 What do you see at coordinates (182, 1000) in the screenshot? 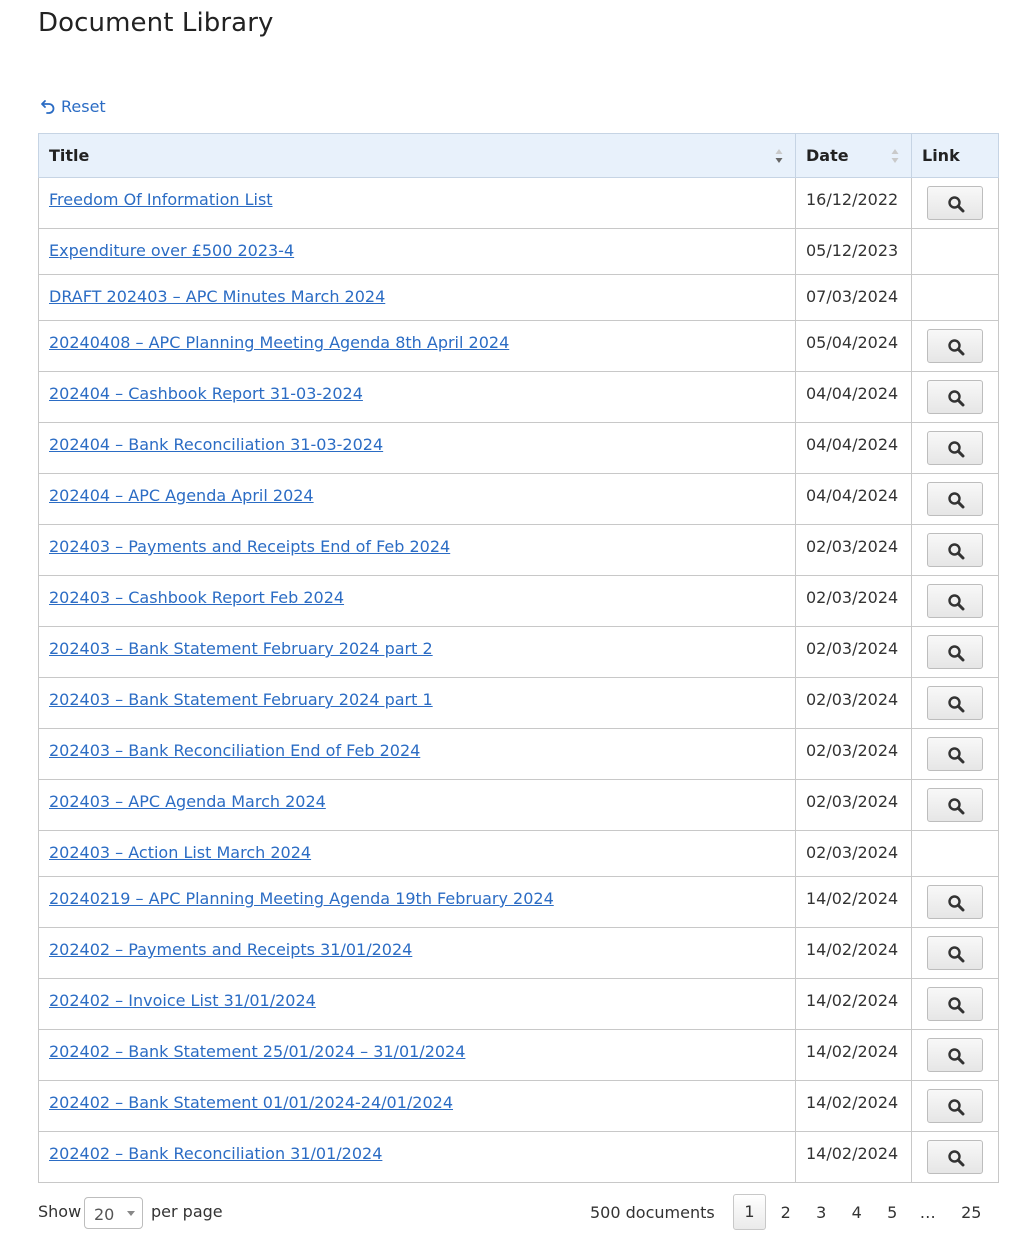
I see `document-title-link: 202402 – Invoice List 31/01/2024` at bounding box center [182, 1000].